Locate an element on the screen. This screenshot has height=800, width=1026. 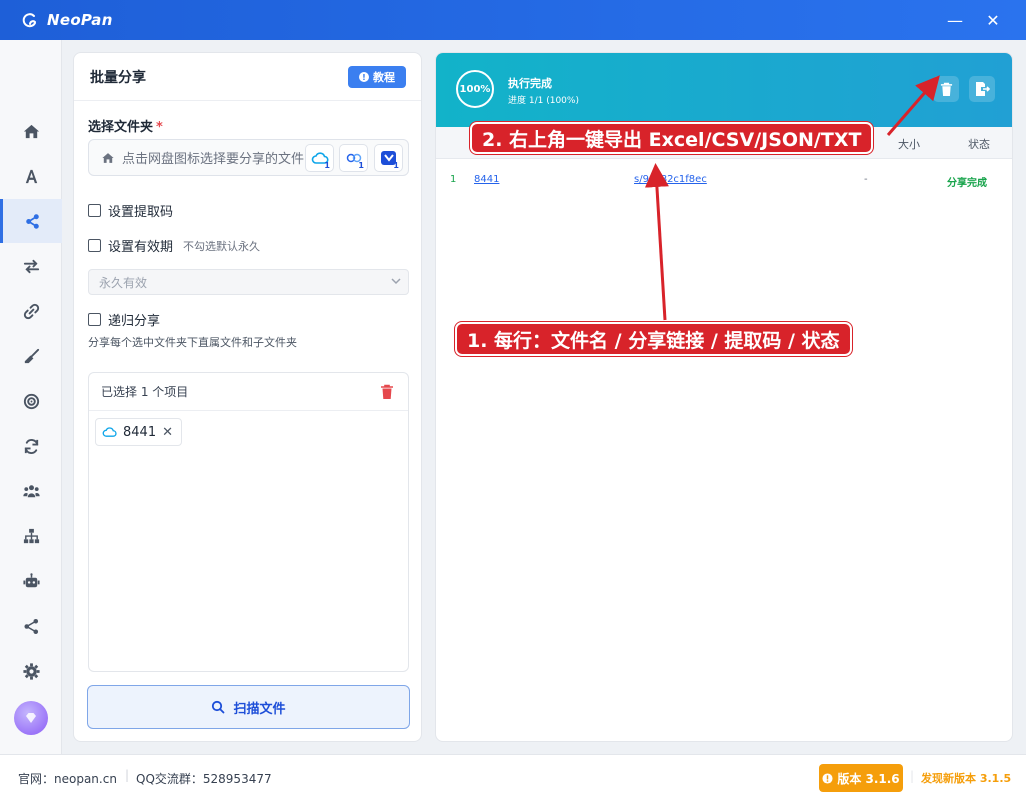
scan-files-button: 扫描文件 is located at coordinates (248, 707).